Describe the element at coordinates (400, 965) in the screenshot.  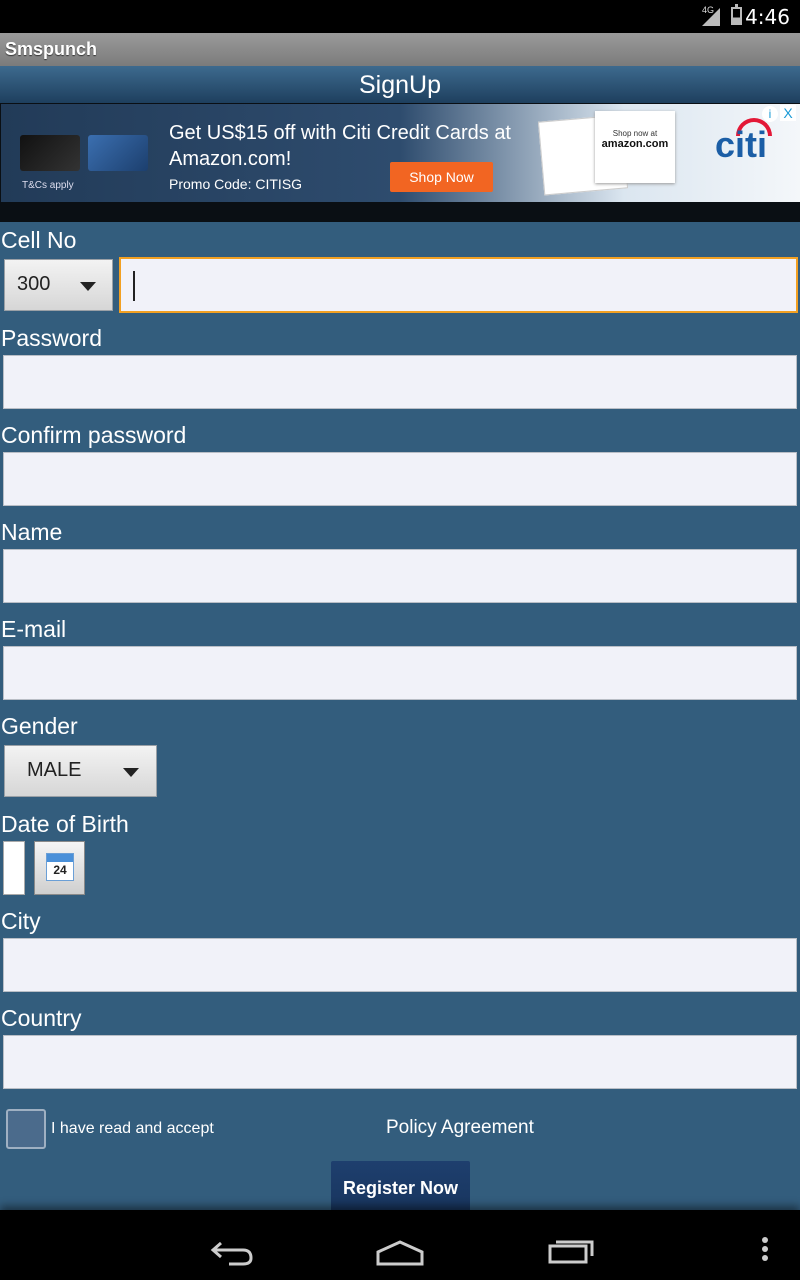
I see `city-input` at that location.